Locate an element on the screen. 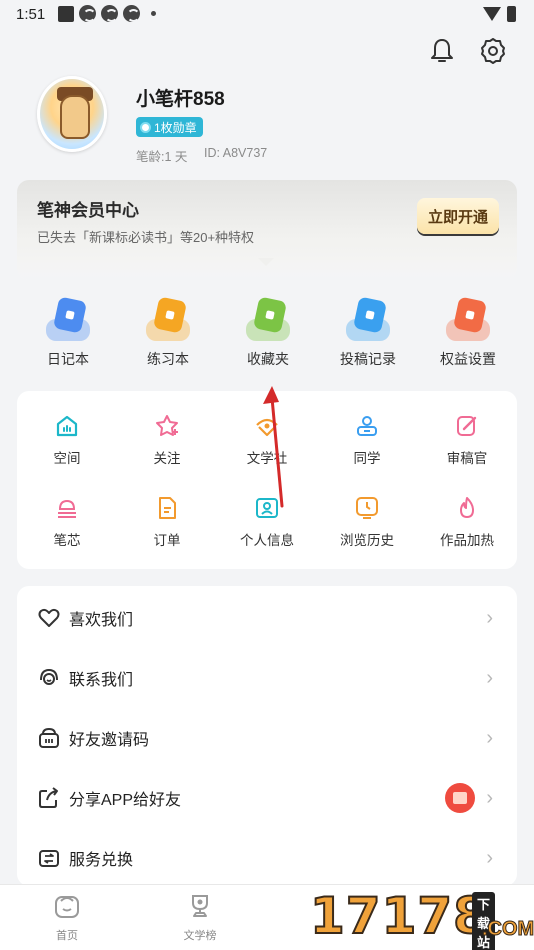  quick-item-label: 练习本 is located at coordinates (168, 359).